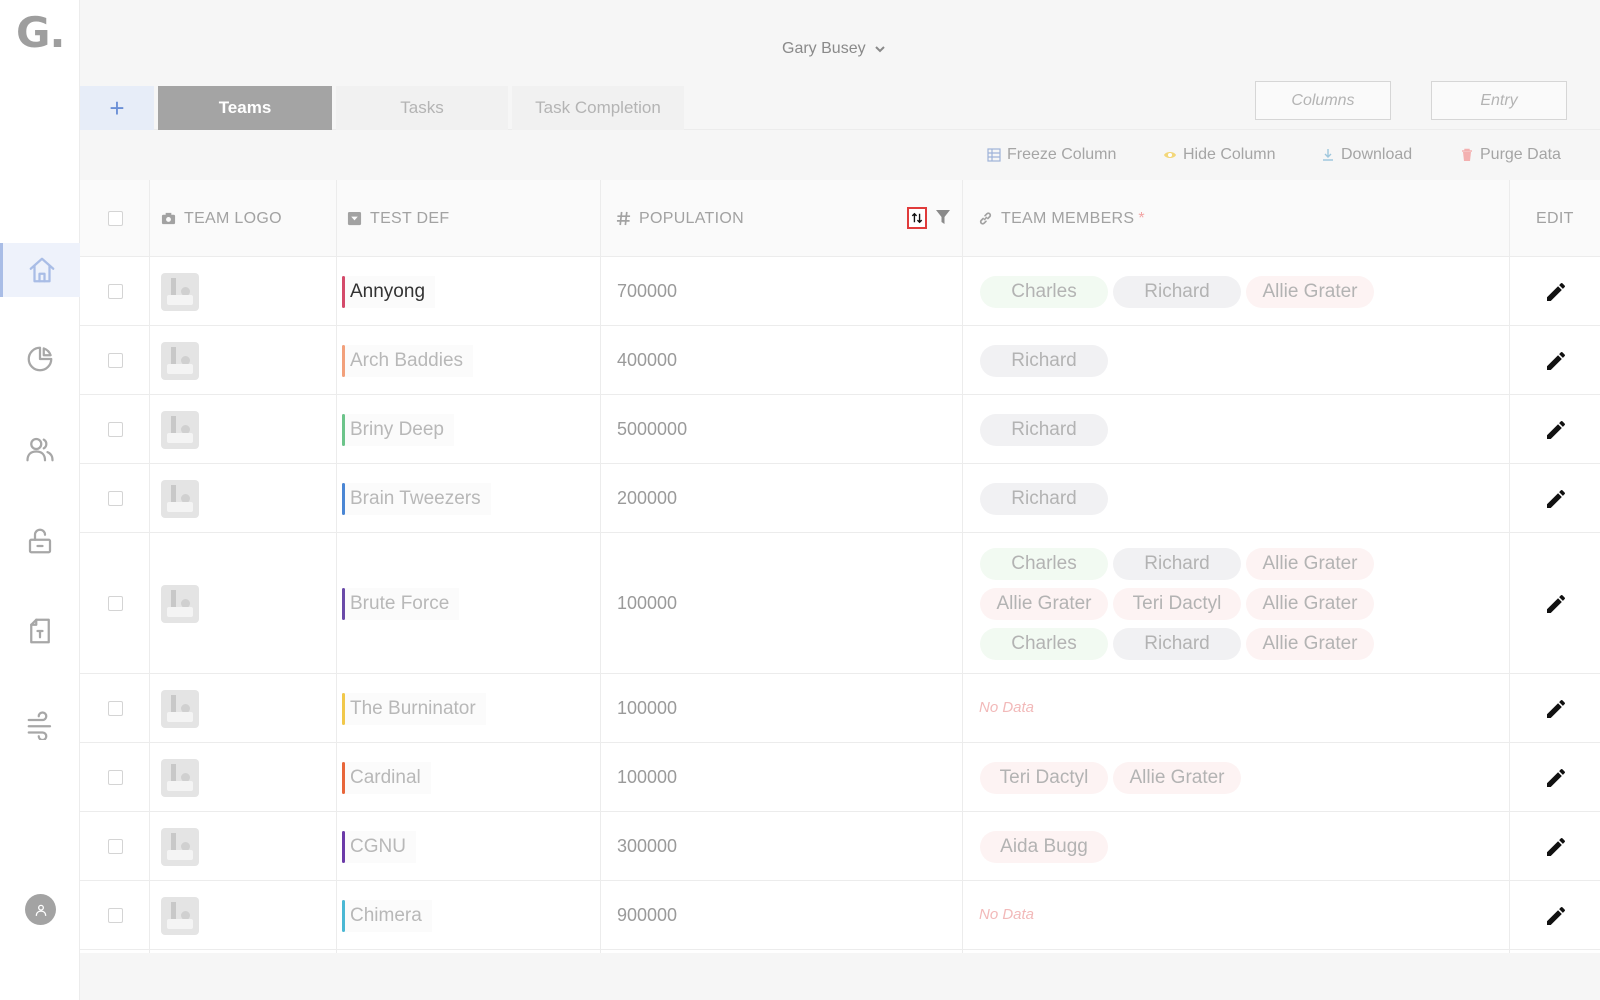 The width and height of the screenshot is (1600, 1000). What do you see at coordinates (1044, 846) in the screenshot?
I see `team-member-chip: Aida Bugg` at bounding box center [1044, 846].